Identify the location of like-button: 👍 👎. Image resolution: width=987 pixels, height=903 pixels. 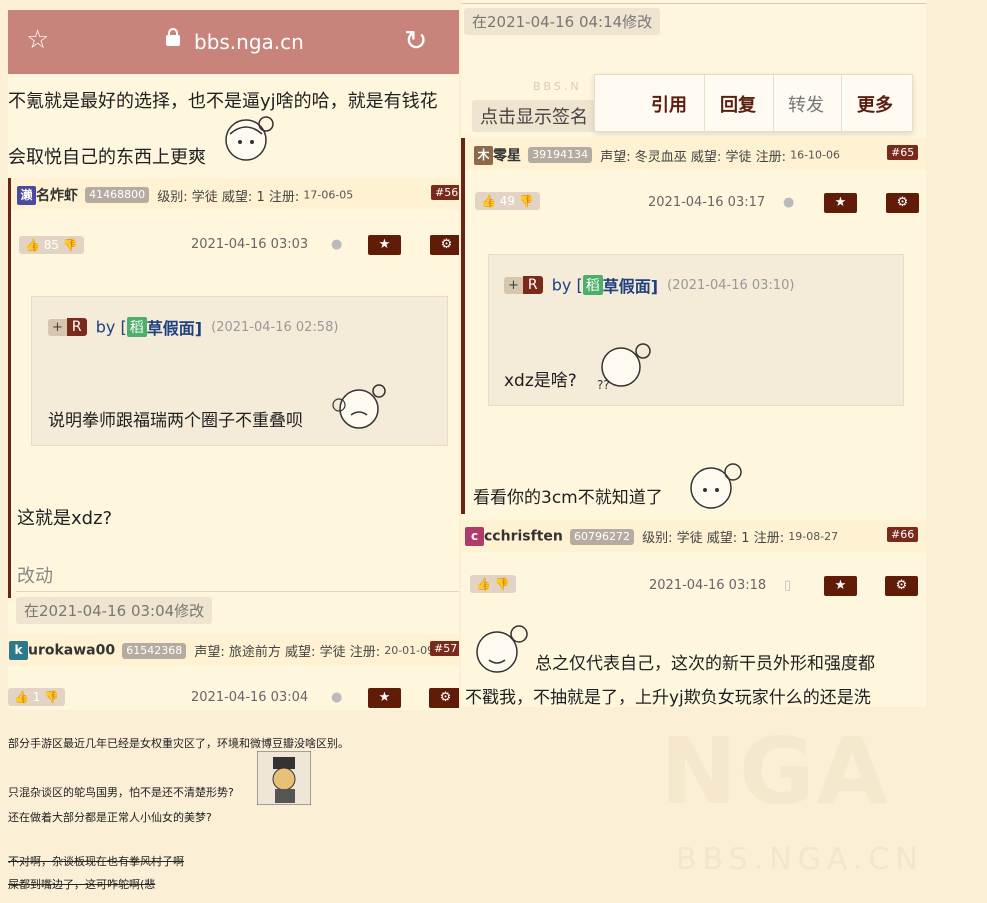
(493, 584).